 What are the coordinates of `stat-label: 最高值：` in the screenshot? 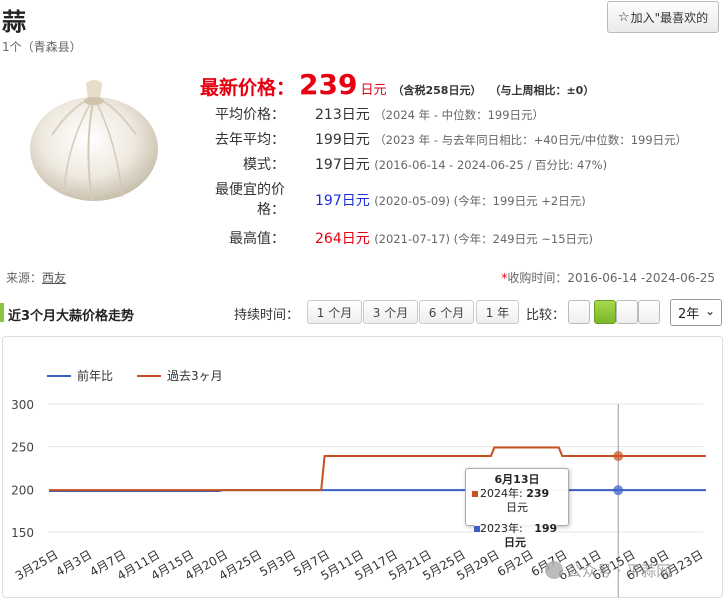 It's located at (257, 239).